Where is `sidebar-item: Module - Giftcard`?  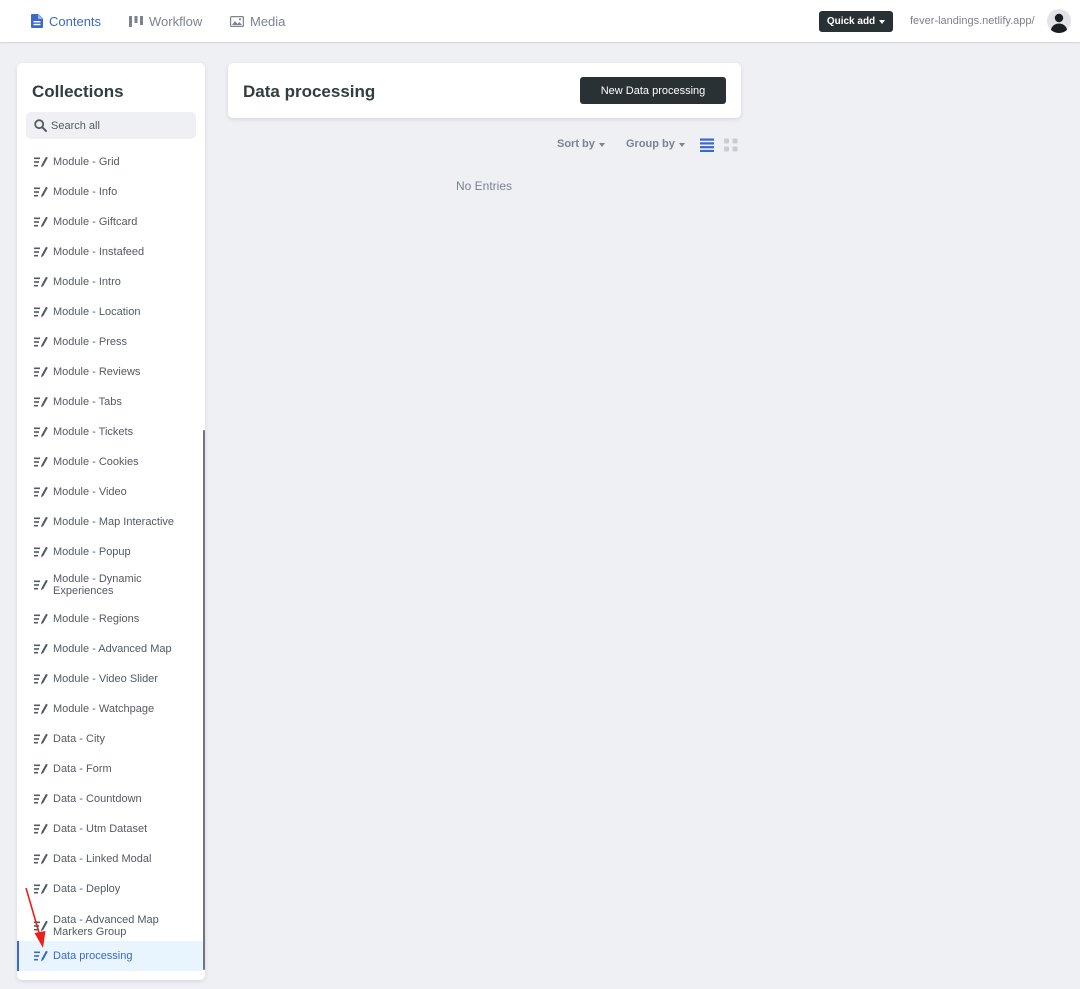 sidebar-item: Module - Giftcard is located at coordinates (110, 222).